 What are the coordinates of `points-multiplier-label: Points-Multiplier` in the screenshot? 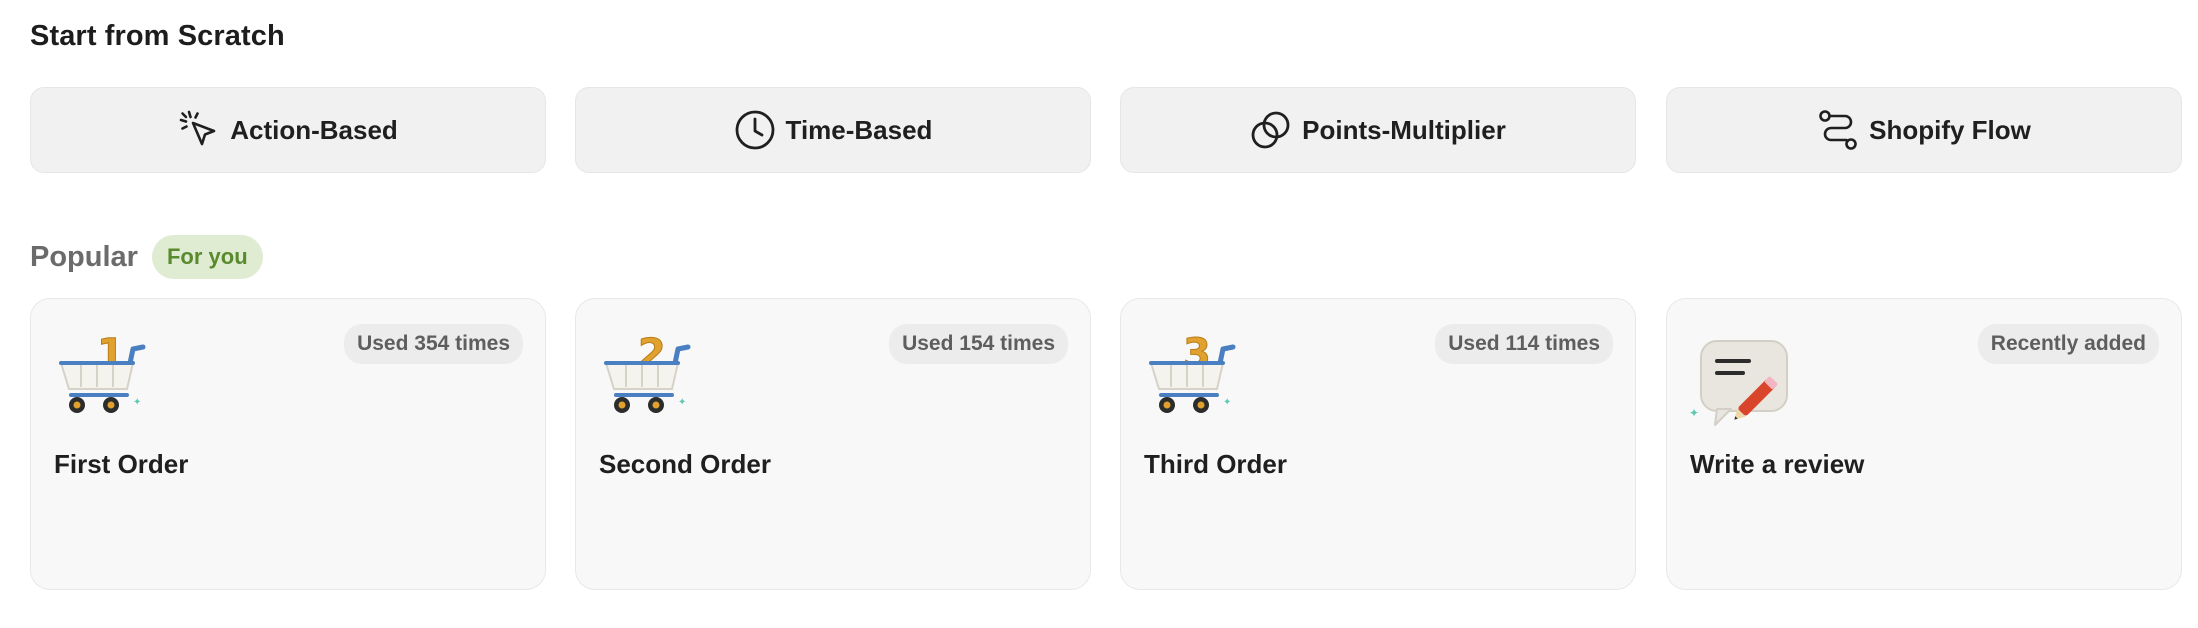 It's located at (1404, 129).